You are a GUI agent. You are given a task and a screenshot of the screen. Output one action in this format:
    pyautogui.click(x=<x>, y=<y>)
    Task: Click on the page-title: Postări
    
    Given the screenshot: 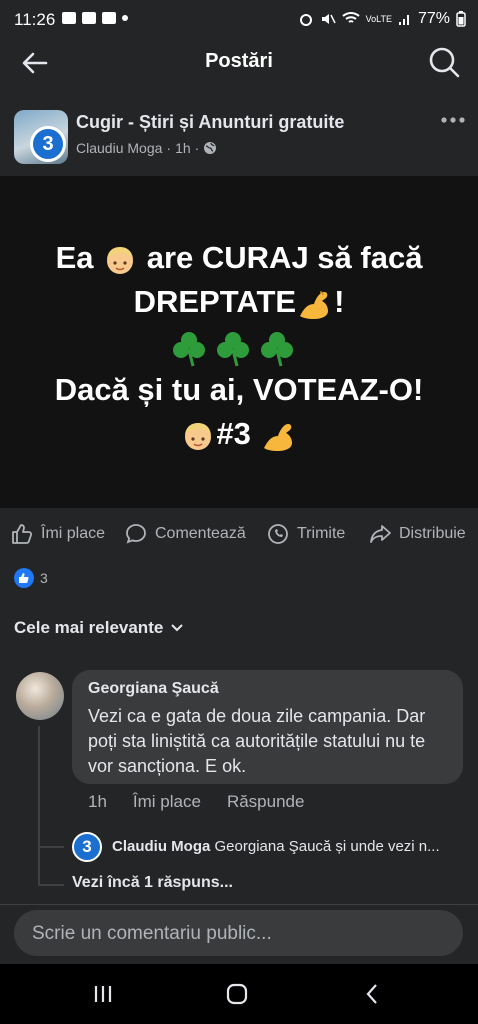 What is the action you would take?
    pyautogui.click(x=239, y=61)
    